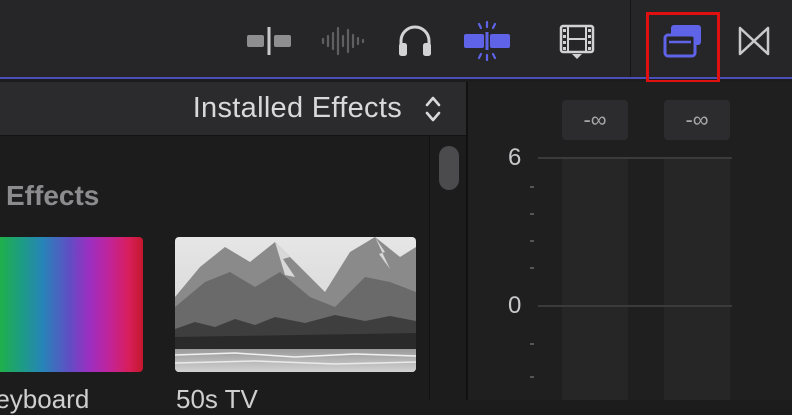  What do you see at coordinates (683, 47) in the screenshot?
I see `selection-highlight-box` at bounding box center [683, 47].